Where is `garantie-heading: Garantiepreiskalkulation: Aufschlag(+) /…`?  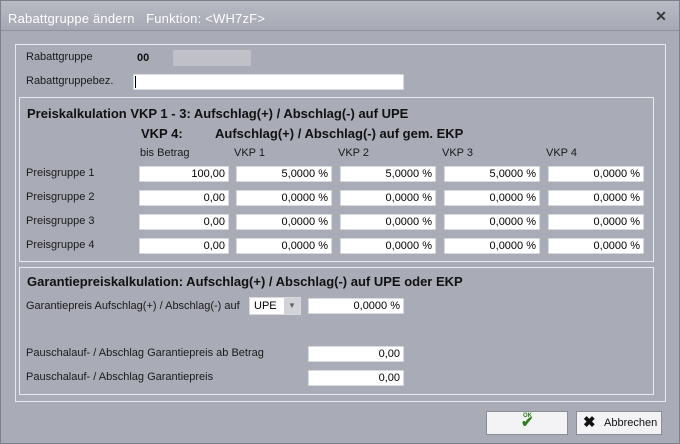
garantie-heading: Garantiepreiskalkulation: Aufschlag(+) /… is located at coordinates (245, 281).